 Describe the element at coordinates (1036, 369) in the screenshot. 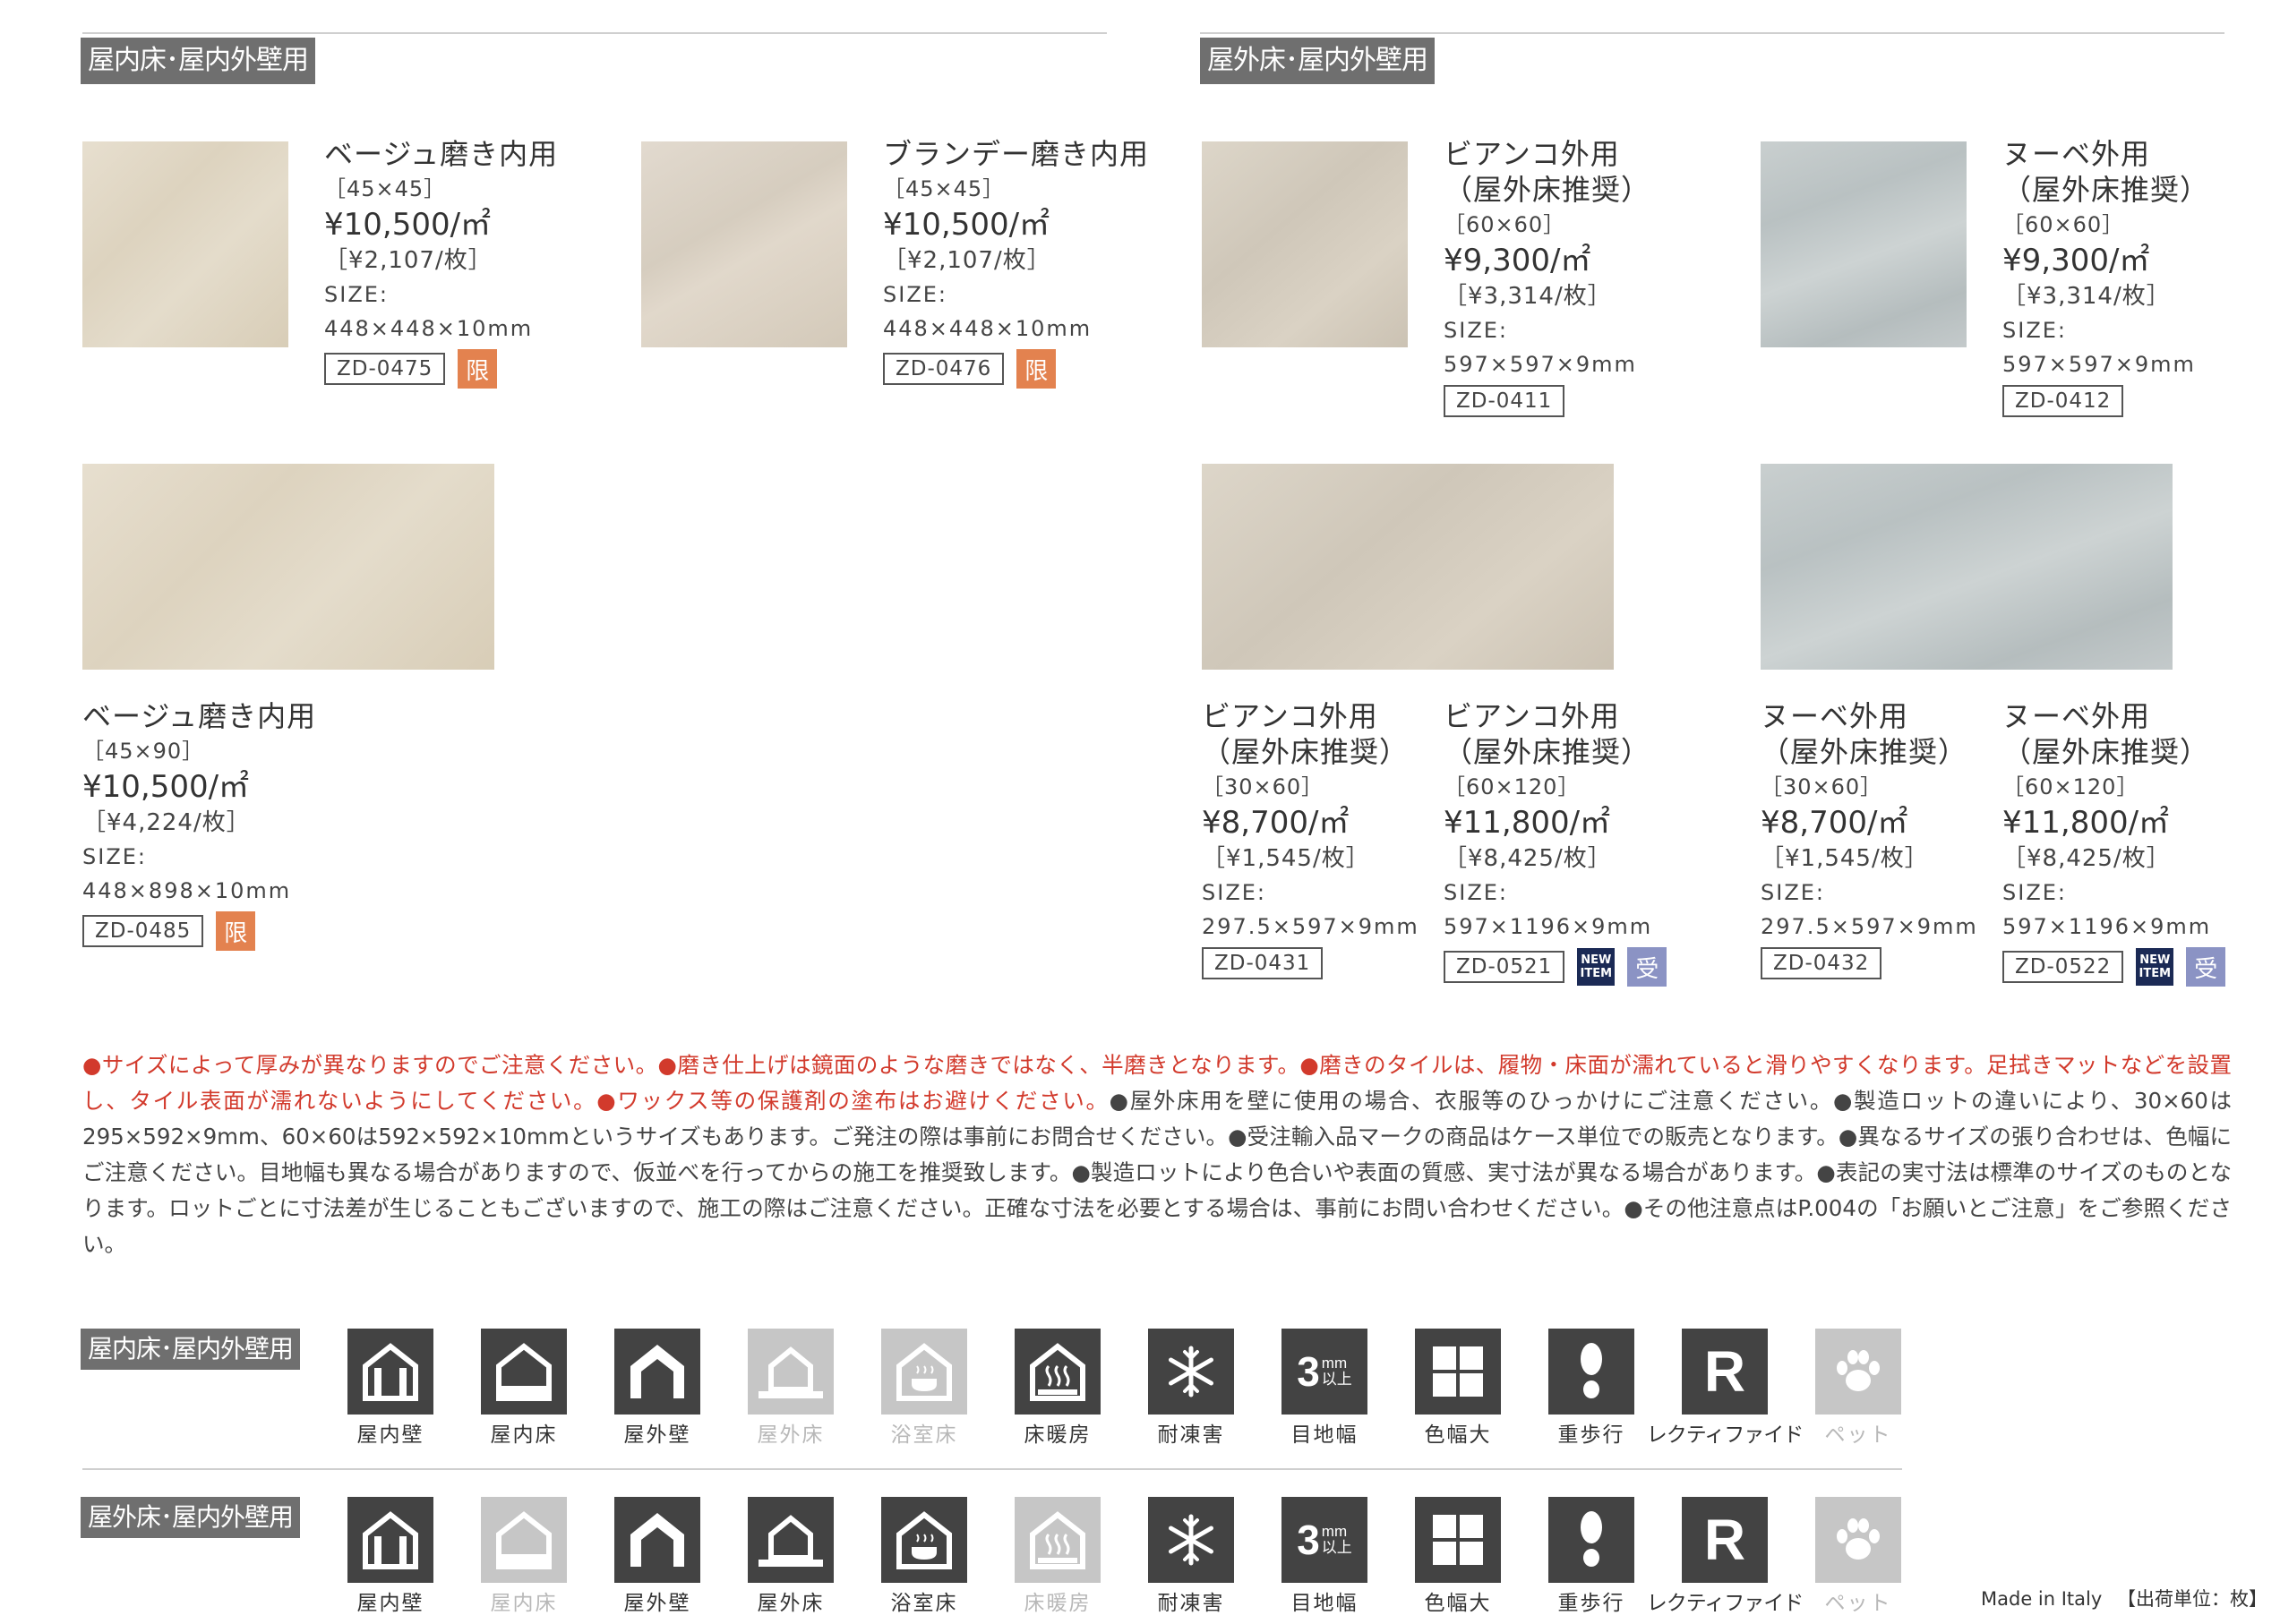

I see `limited-badge: 限` at that location.